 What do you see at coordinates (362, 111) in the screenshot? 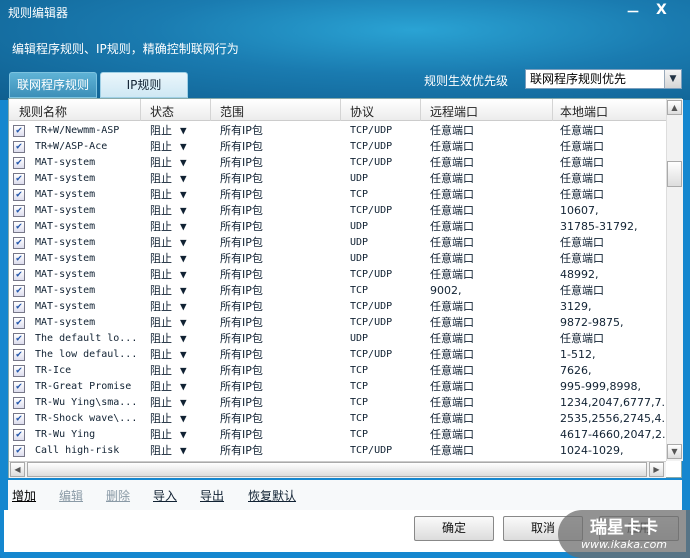
I see `col-protocol: 协议` at bounding box center [362, 111].